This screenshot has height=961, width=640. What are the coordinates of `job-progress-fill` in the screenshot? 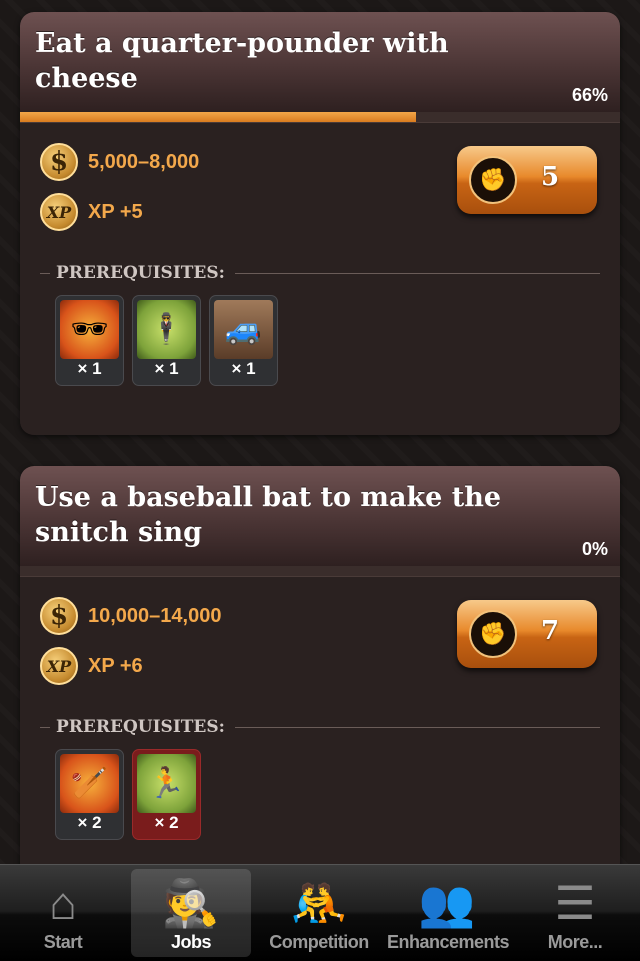 It's located at (218, 117).